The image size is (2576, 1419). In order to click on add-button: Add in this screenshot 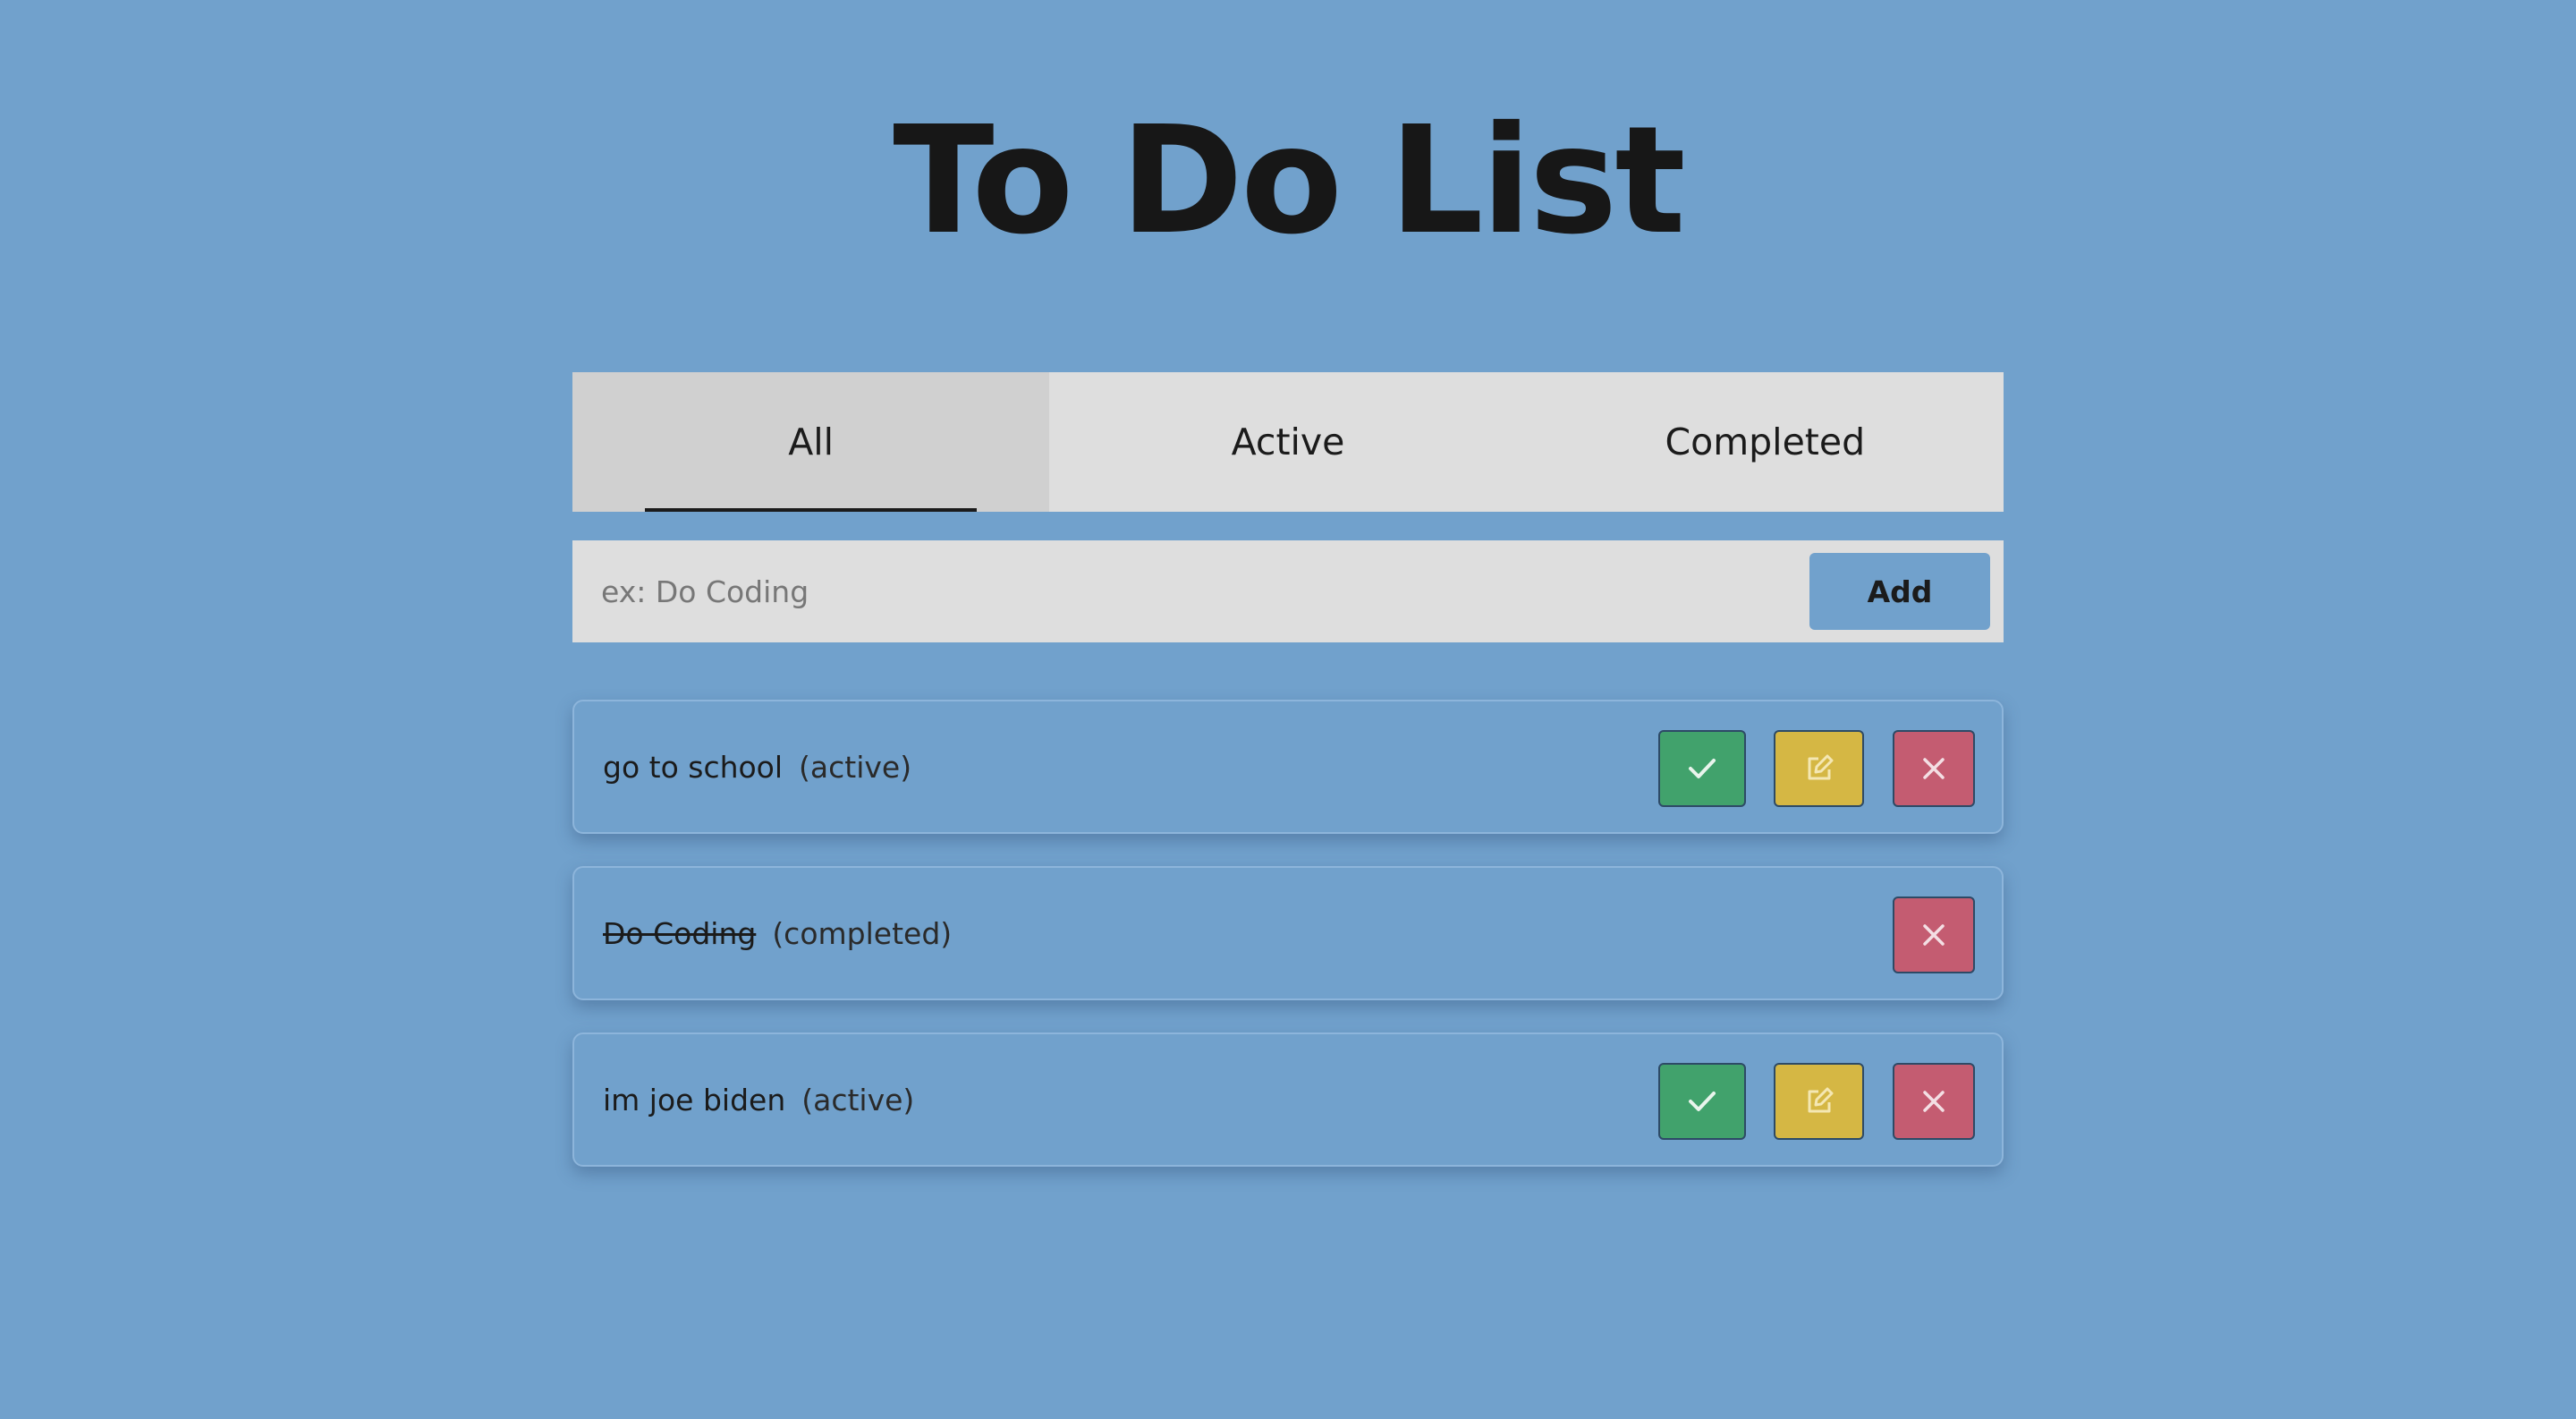, I will do `click(1899, 591)`.